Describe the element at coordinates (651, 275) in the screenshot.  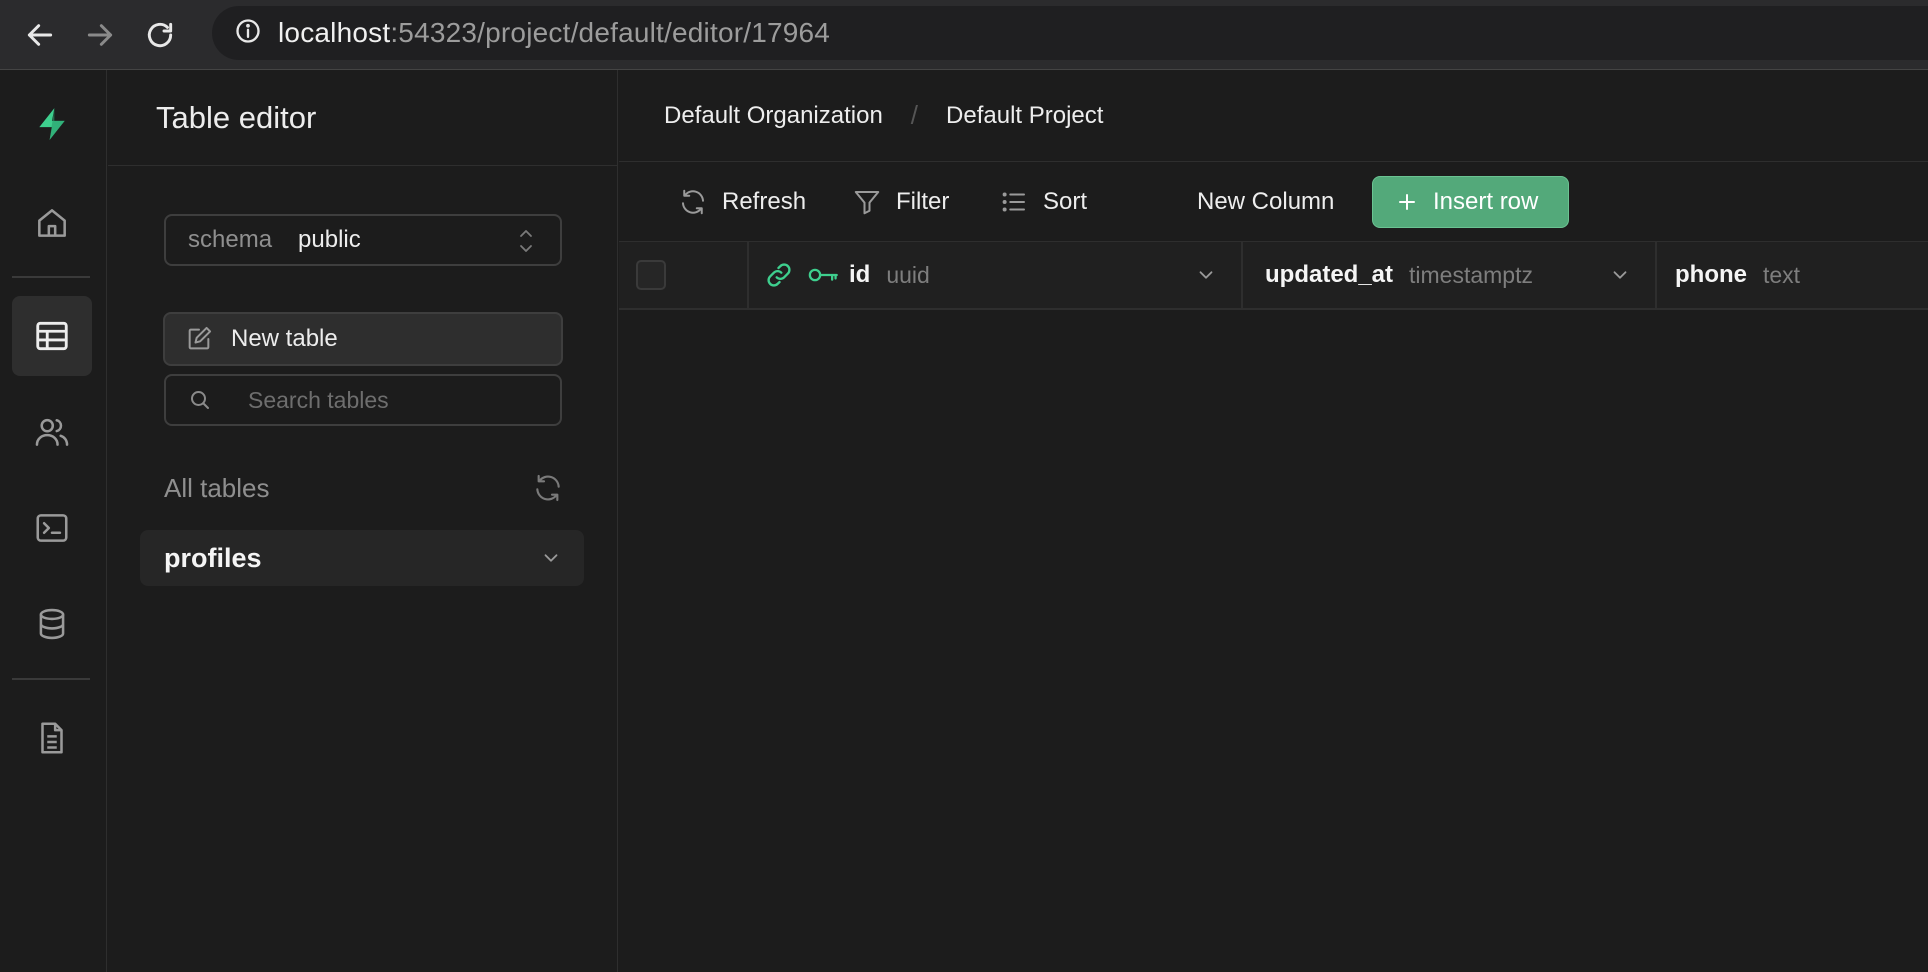
I see `select-all-checkbox` at that location.